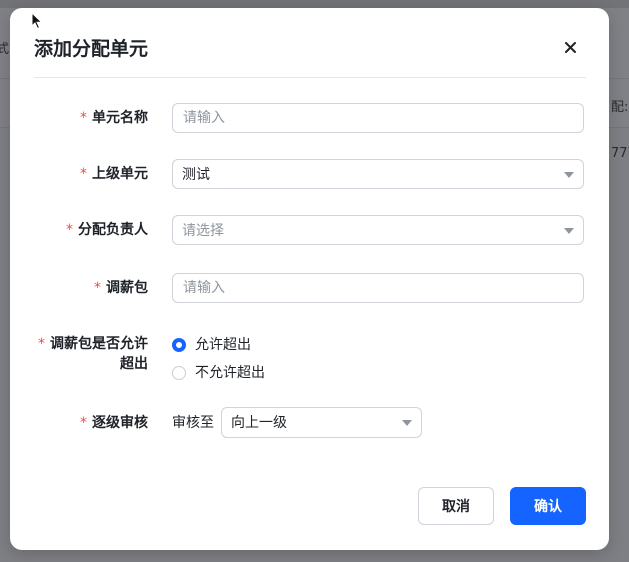 The width and height of the screenshot is (629, 562). I want to click on approval-level-select: 向上一级, so click(321, 422).